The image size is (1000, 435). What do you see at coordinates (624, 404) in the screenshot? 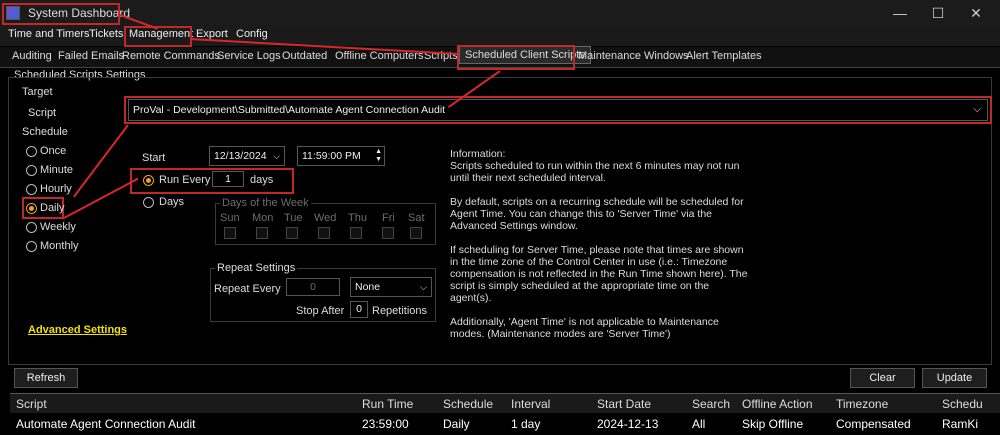
I see `col-header-start-date: Start Date` at bounding box center [624, 404].